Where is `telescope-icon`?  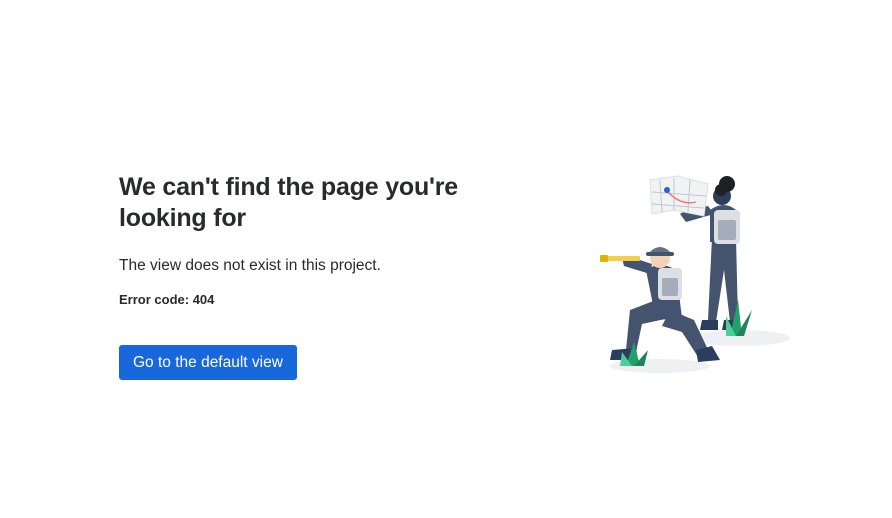 telescope-icon is located at coordinates (620, 258).